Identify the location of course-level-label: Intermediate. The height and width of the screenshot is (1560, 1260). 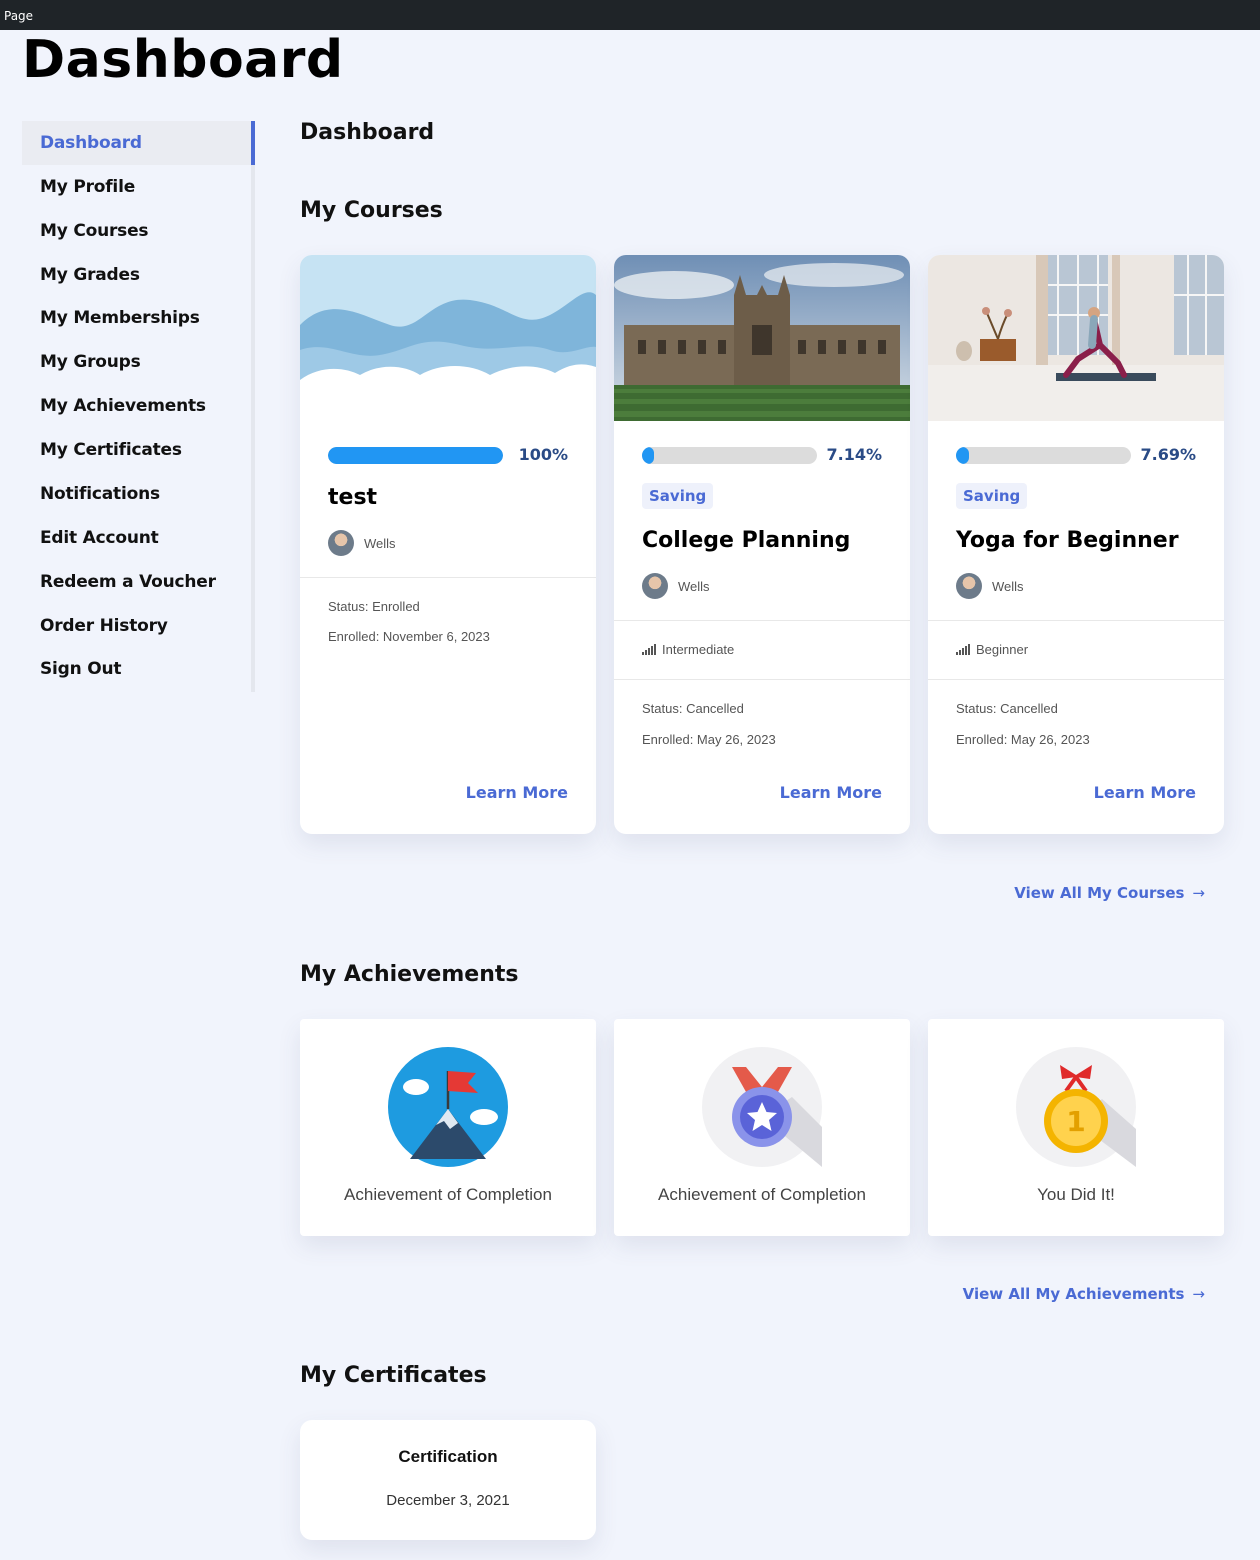
(698, 649).